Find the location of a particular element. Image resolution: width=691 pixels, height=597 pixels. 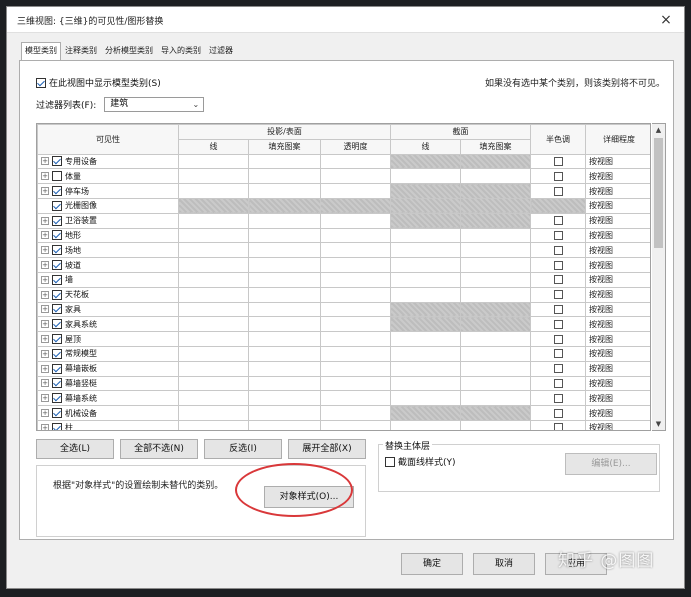

table-row: + 专用设备 按视图 is located at coordinates (343, 161).